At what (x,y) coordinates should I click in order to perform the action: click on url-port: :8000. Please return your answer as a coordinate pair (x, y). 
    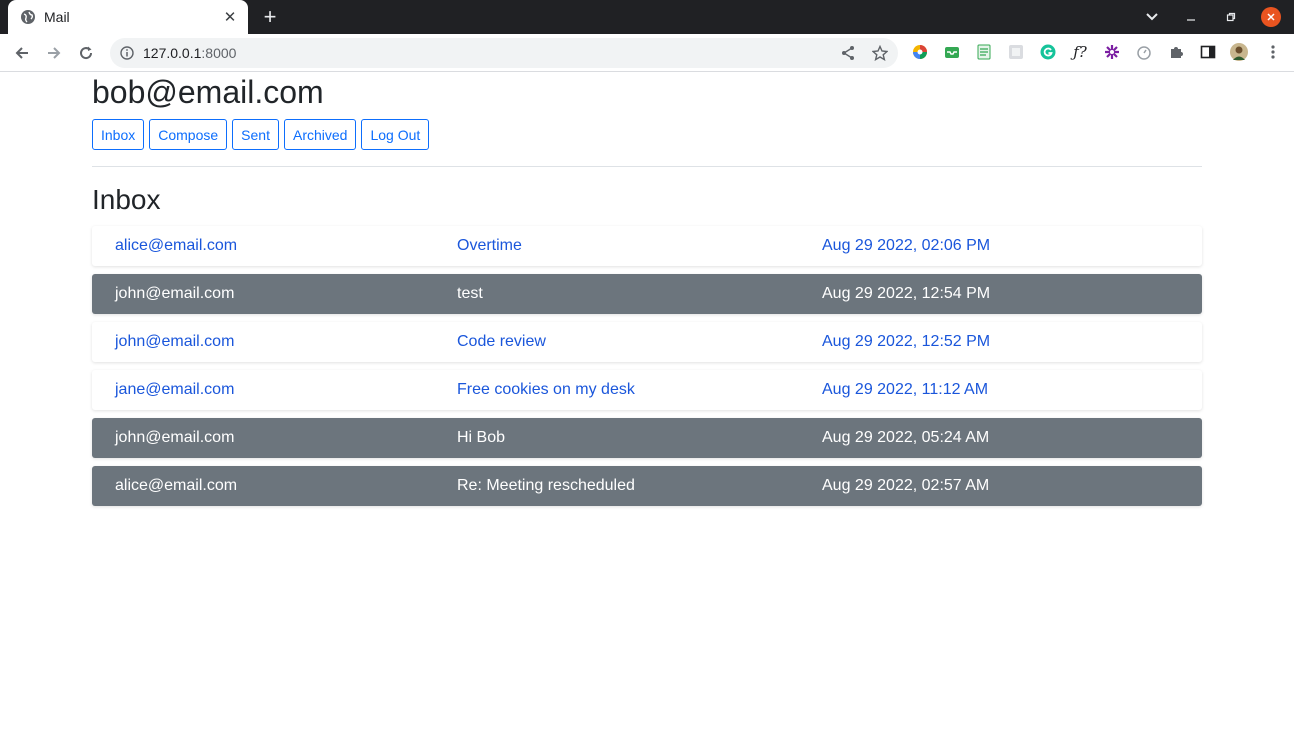
    Looking at the image, I should click on (219, 53).